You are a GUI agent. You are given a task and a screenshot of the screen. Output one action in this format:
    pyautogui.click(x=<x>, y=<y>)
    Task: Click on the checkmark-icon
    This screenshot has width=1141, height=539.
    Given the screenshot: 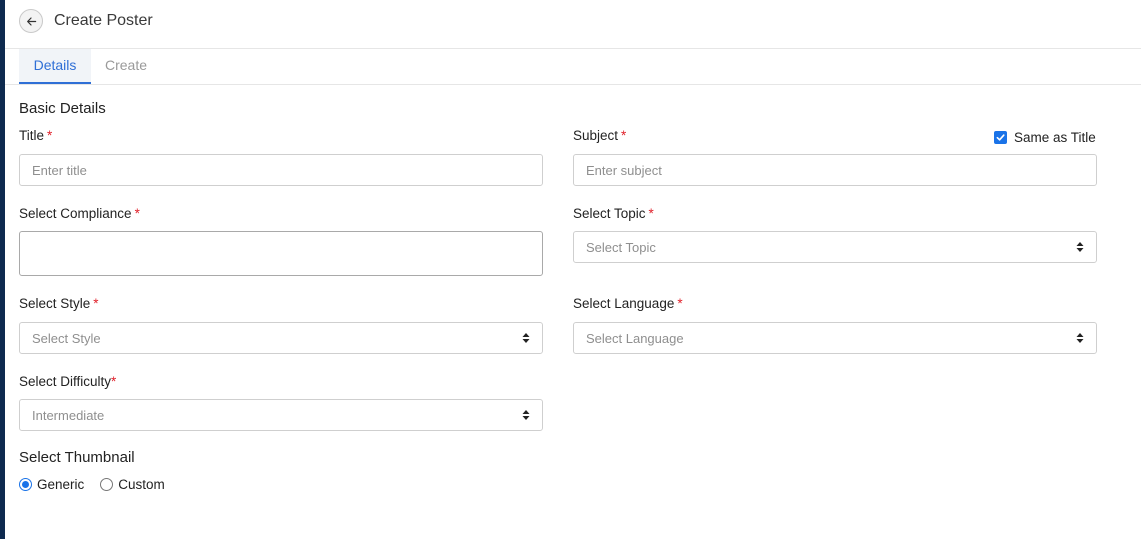 What is the action you would take?
    pyautogui.click(x=1000, y=137)
    